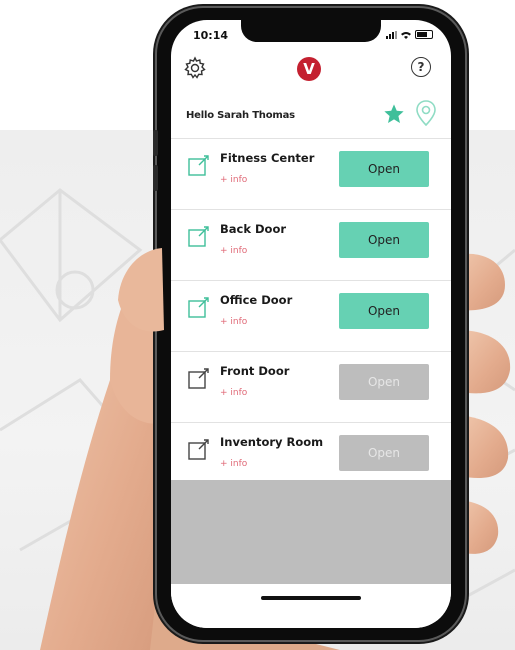 The width and height of the screenshot is (515, 650). What do you see at coordinates (426, 113) in the screenshot?
I see `location-pin-icon` at bounding box center [426, 113].